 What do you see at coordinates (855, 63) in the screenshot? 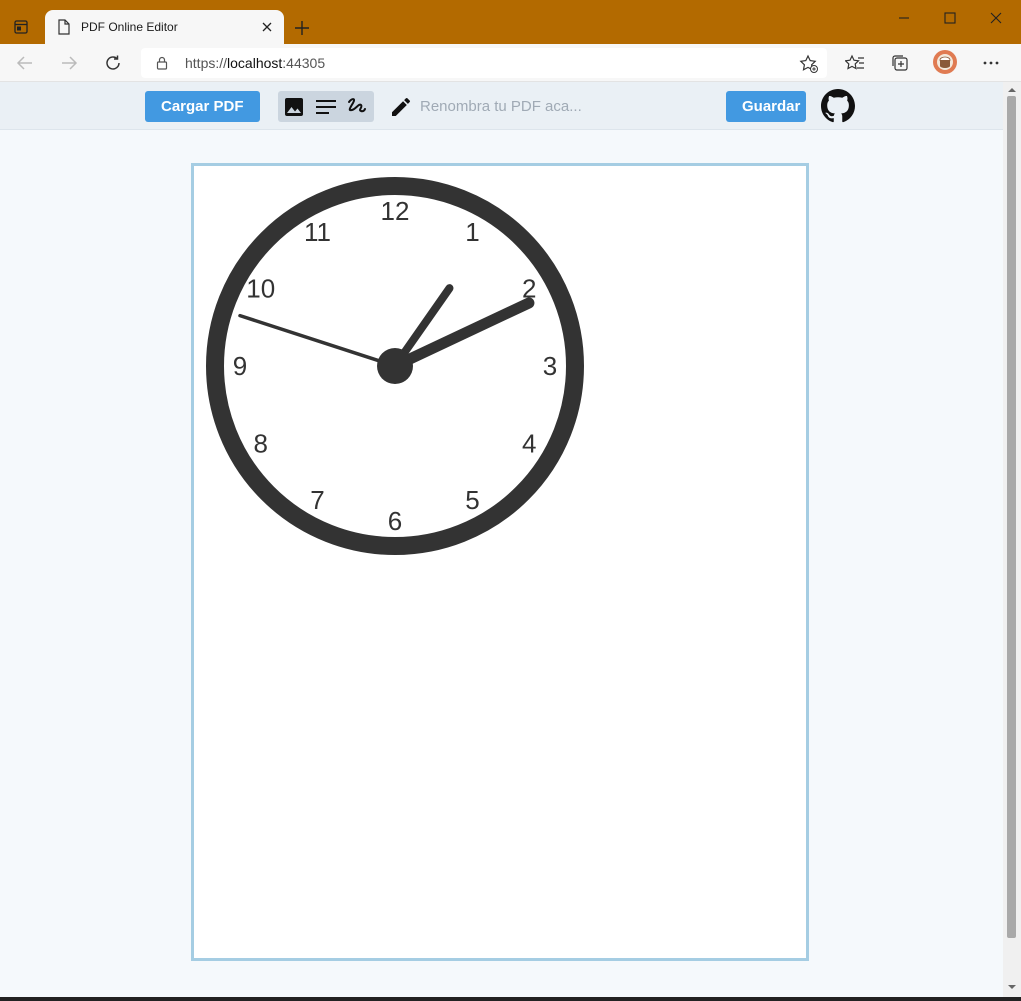
I see `favorites-icon` at bounding box center [855, 63].